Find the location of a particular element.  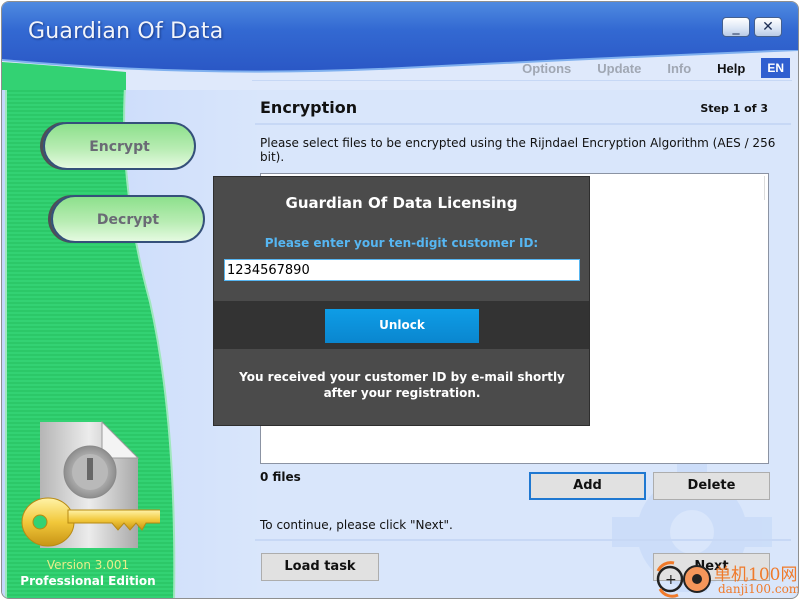

close-button: ✕ is located at coordinates (768, 27).